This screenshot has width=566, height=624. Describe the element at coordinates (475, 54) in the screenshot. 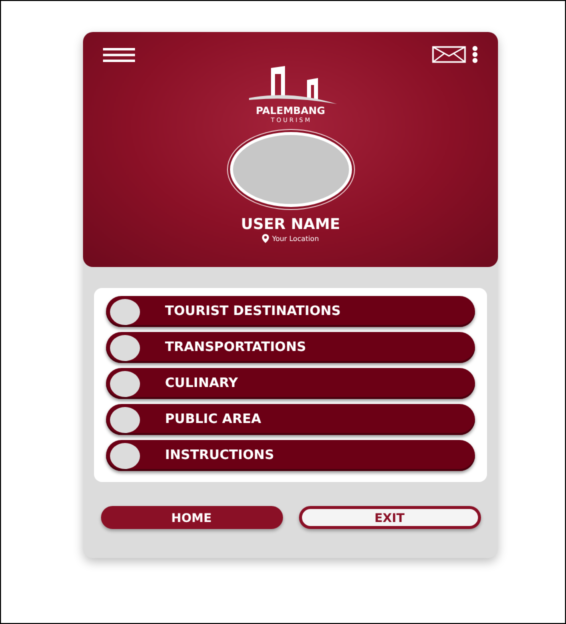

I see `more-icon` at that location.